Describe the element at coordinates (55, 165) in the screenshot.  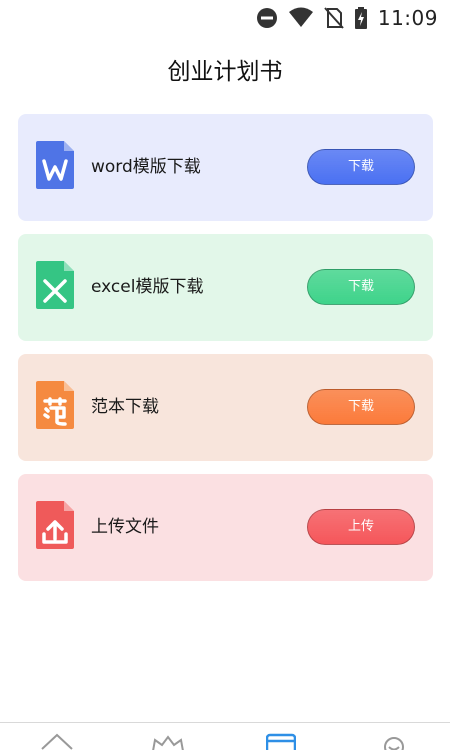
I see `word-file-icon` at that location.